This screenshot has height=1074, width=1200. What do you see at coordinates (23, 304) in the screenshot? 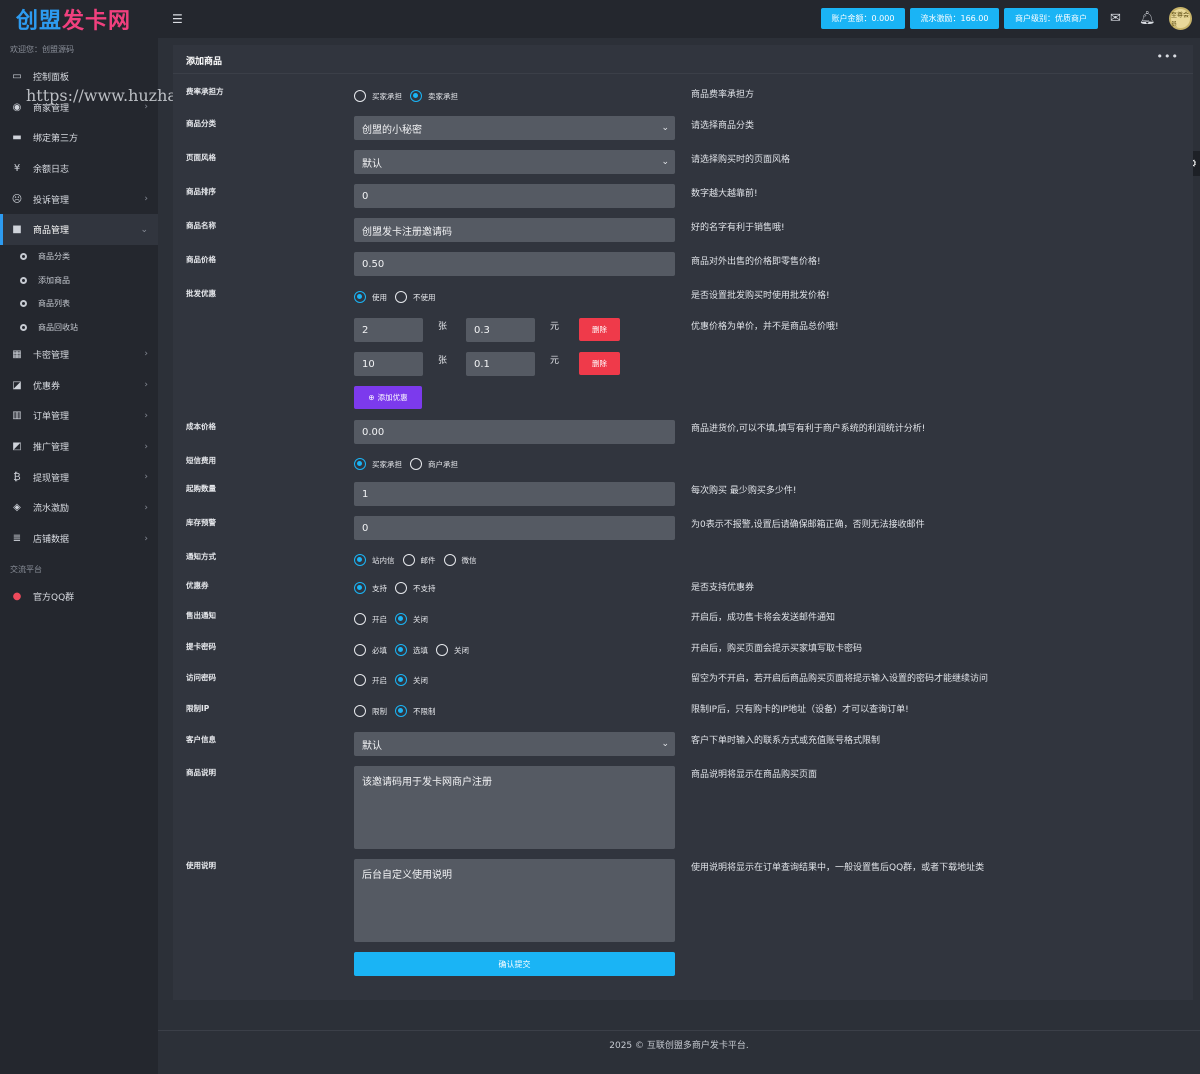
I see `circle-icon` at bounding box center [23, 304].